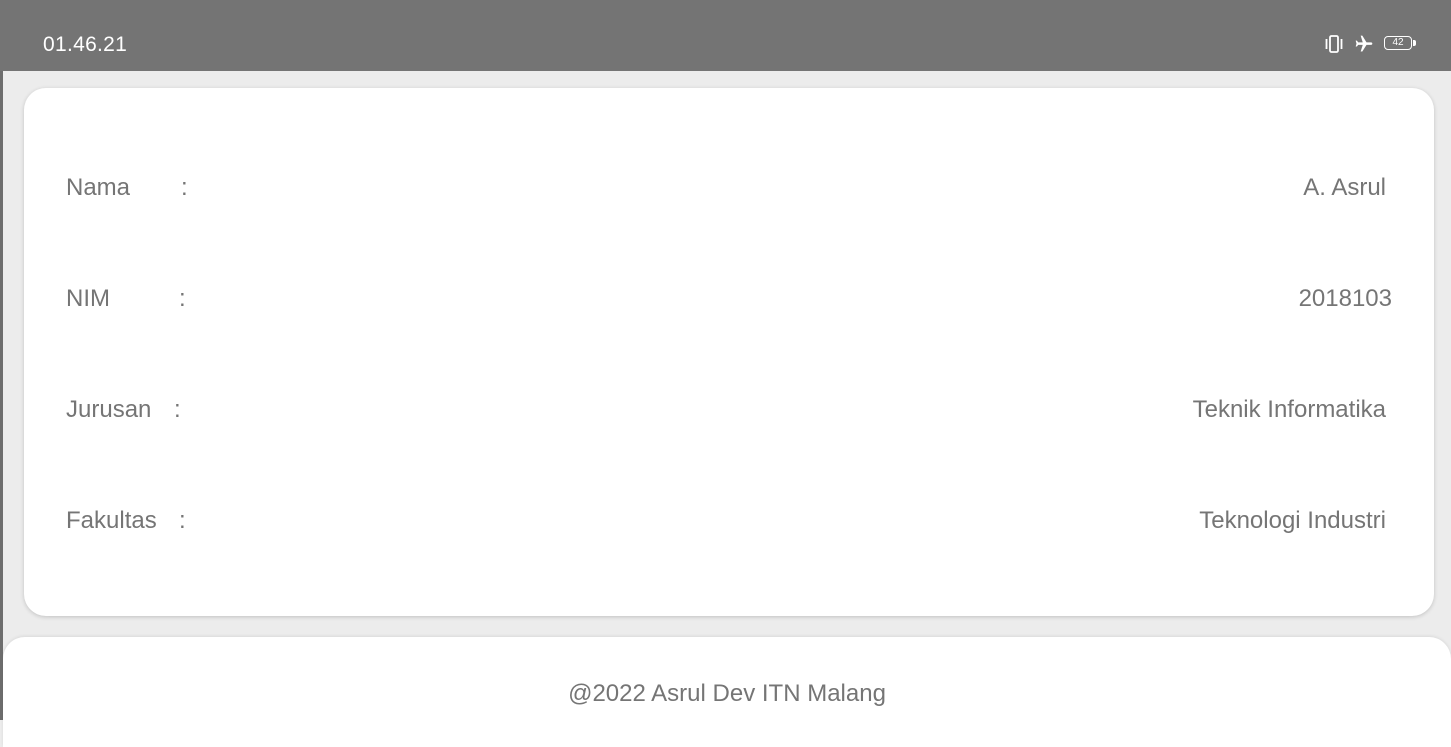 The image size is (1451, 747). I want to click on footer-copyright: @2022 Asrul Dev ITN Malang, so click(727, 693).